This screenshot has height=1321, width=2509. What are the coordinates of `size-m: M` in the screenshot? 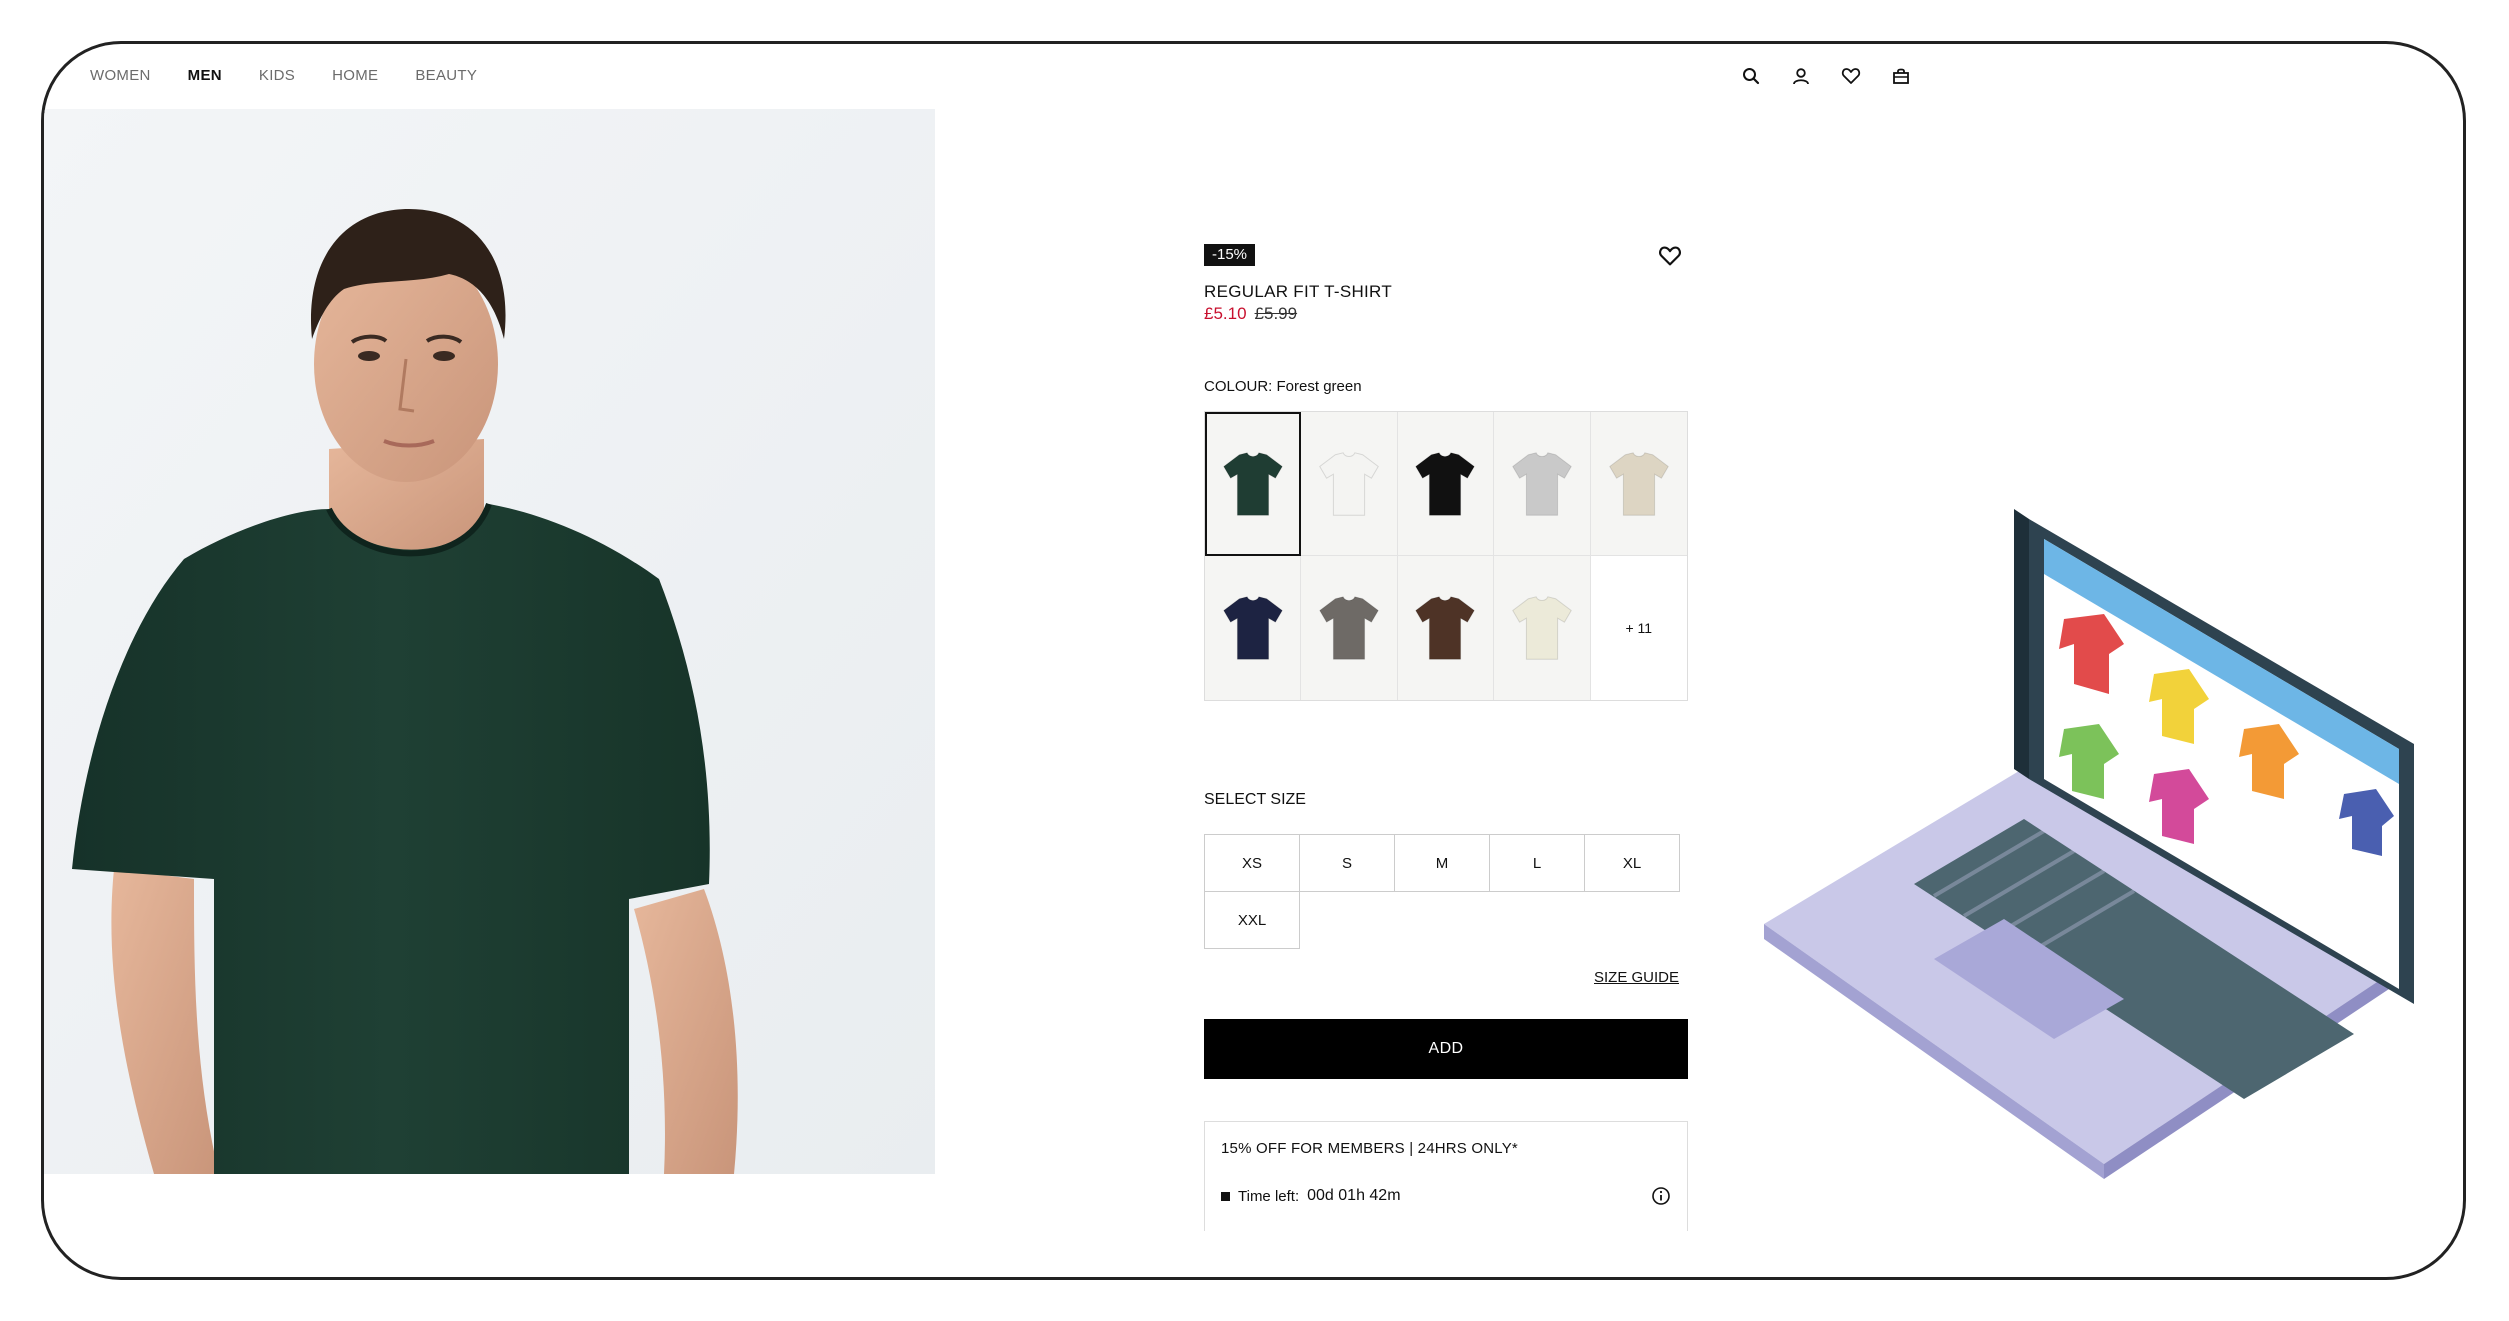 It's located at (1442, 863).